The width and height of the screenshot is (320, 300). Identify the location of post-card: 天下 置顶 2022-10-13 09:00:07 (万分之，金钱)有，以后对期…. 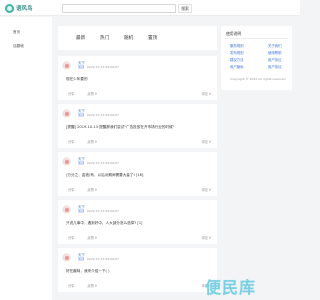
(137, 174).